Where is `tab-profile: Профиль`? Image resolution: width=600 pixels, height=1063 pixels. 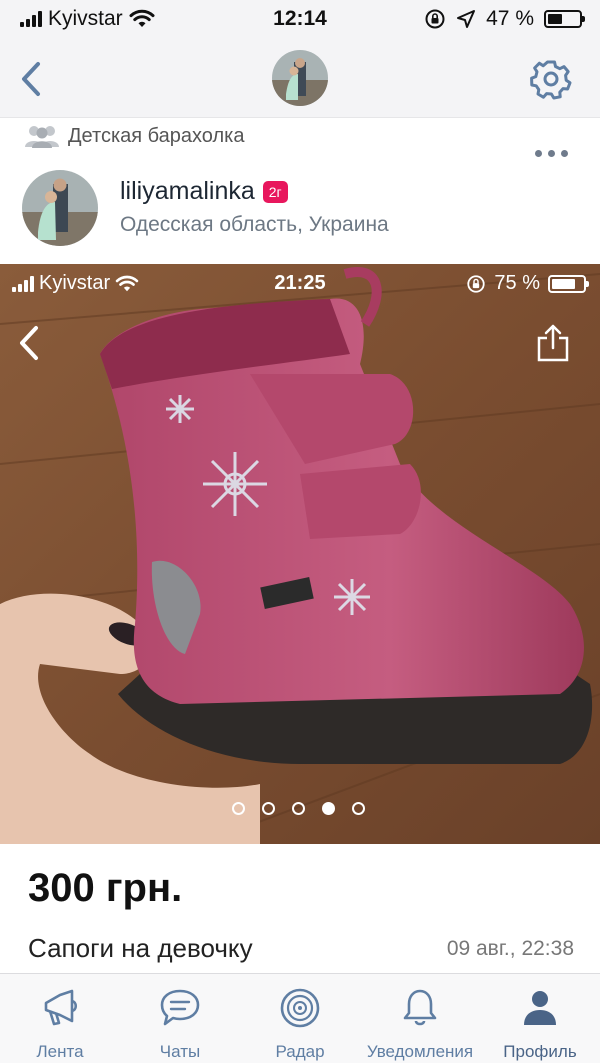 tab-profile: Профиль is located at coordinates (540, 1018).